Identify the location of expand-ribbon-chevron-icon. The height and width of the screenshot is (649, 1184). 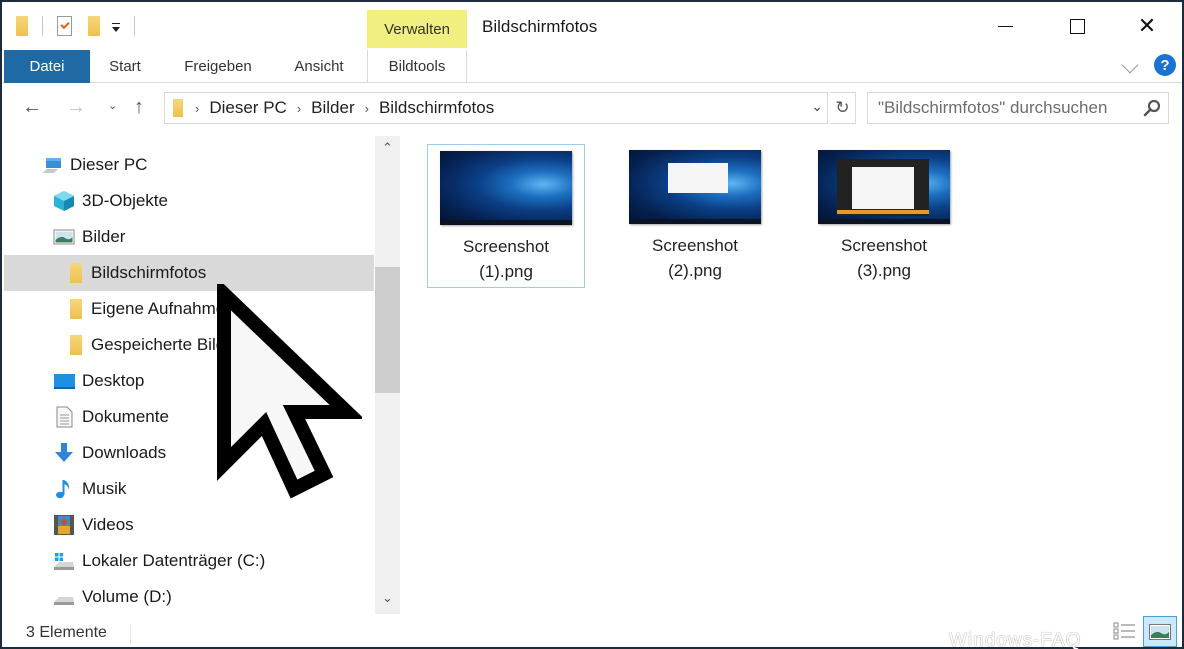
(1130, 65).